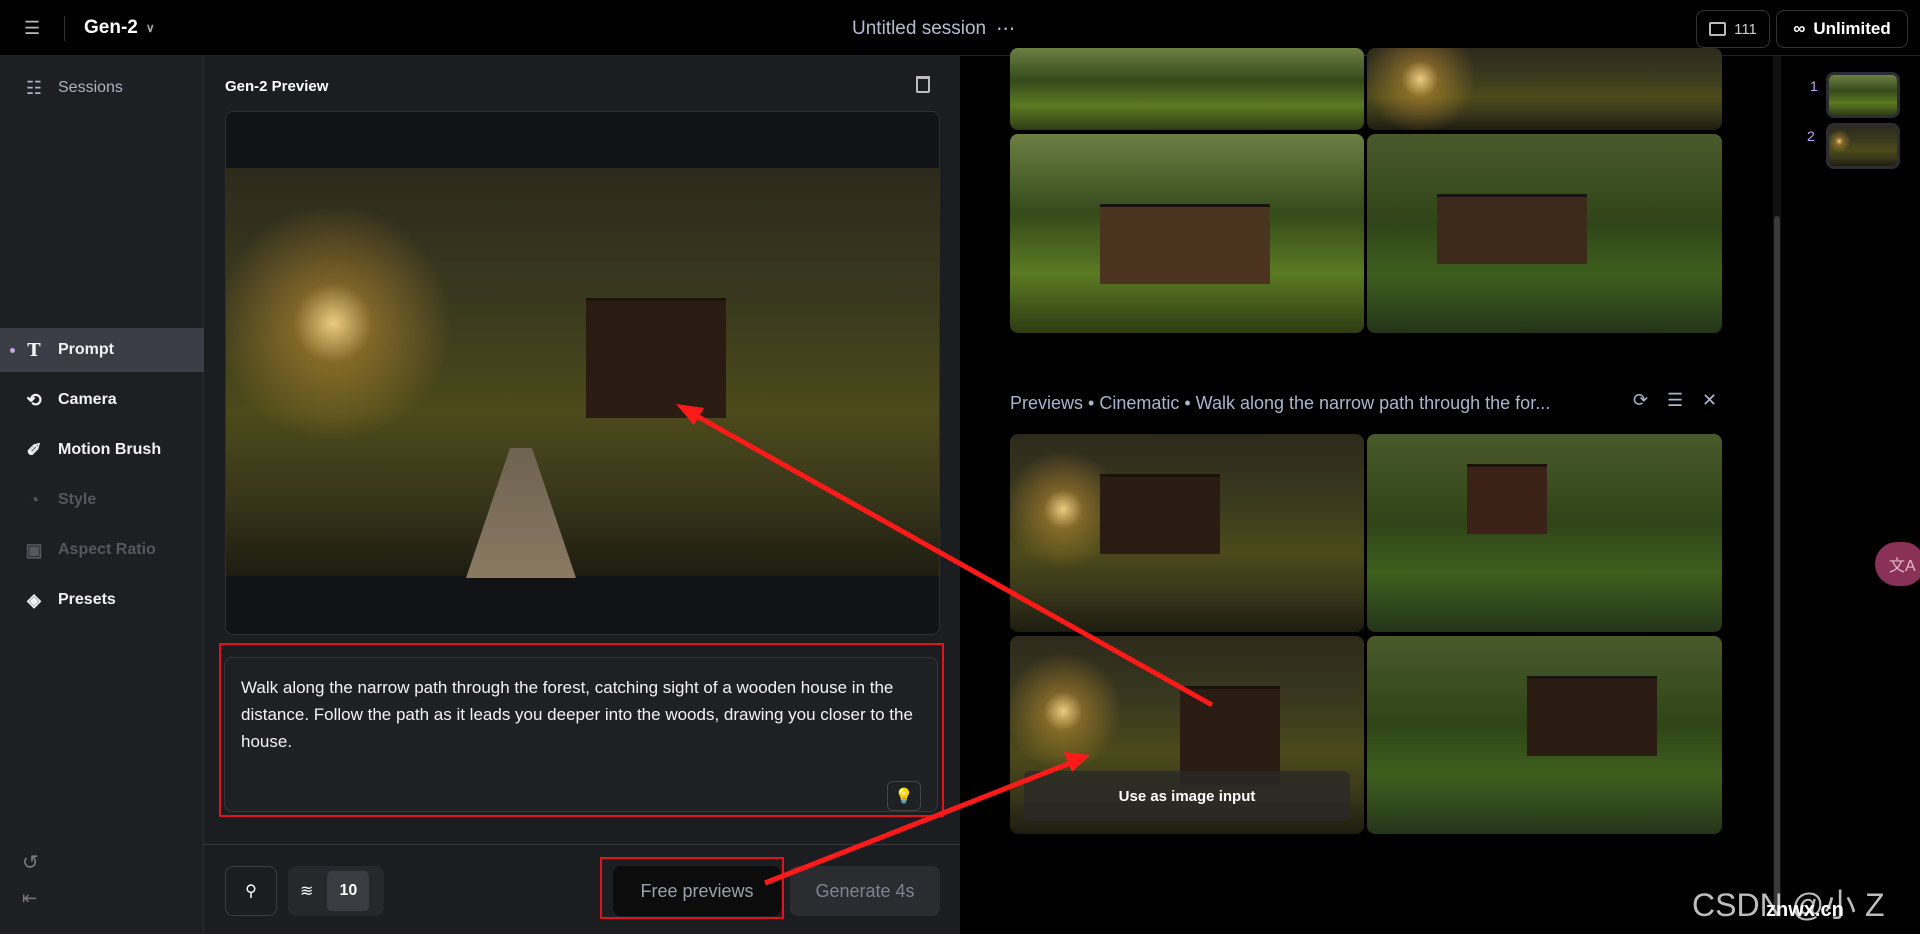 The image size is (1920, 934). I want to click on arrowhead, so click(690, 414).